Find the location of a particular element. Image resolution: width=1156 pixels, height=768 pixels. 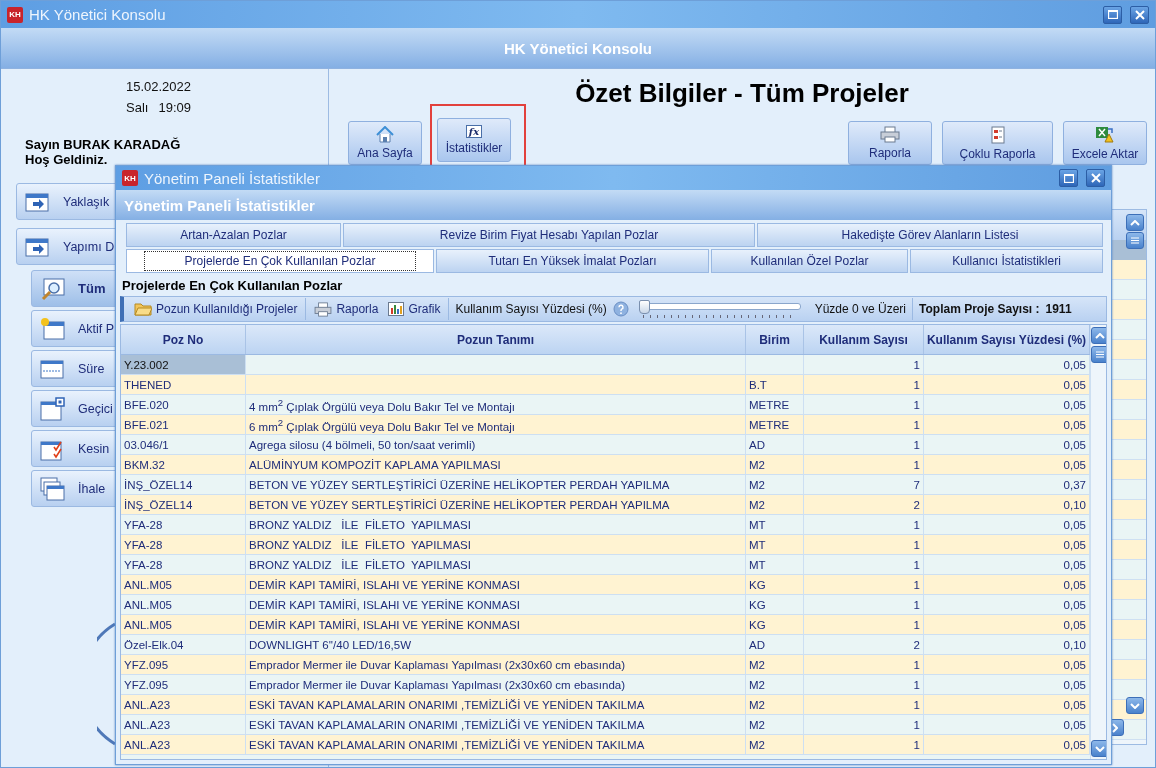

printer-icon is located at coordinates (890, 134).